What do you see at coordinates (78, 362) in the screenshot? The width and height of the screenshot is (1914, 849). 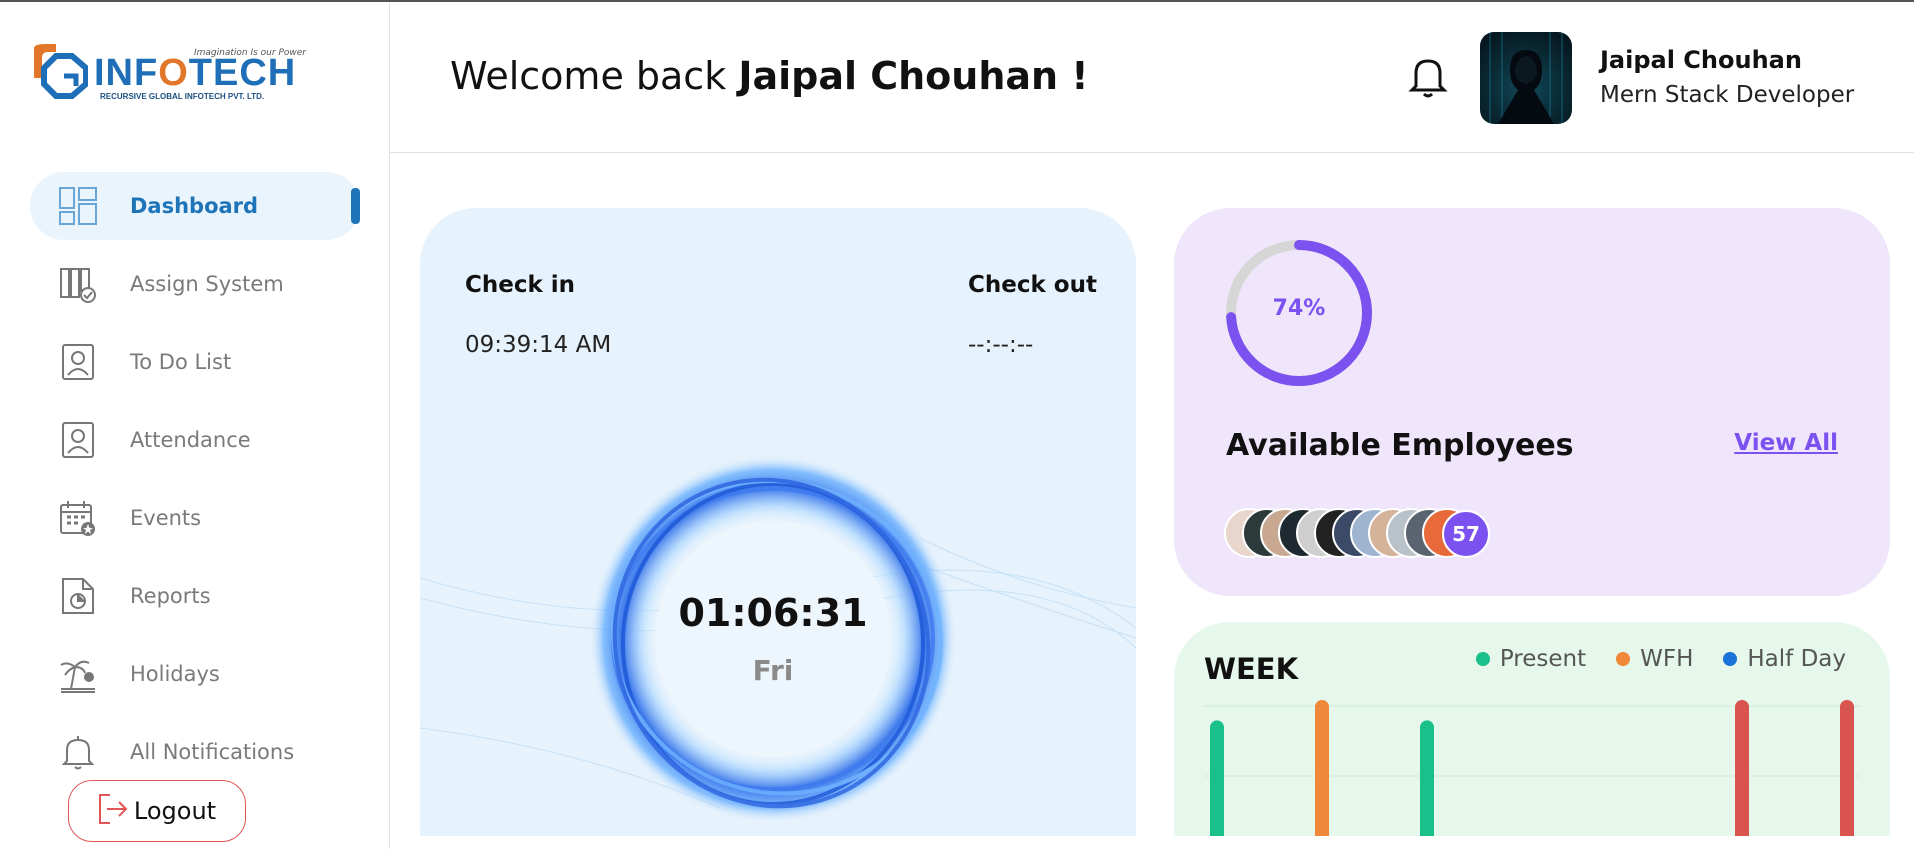 I see `todo-icon` at bounding box center [78, 362].